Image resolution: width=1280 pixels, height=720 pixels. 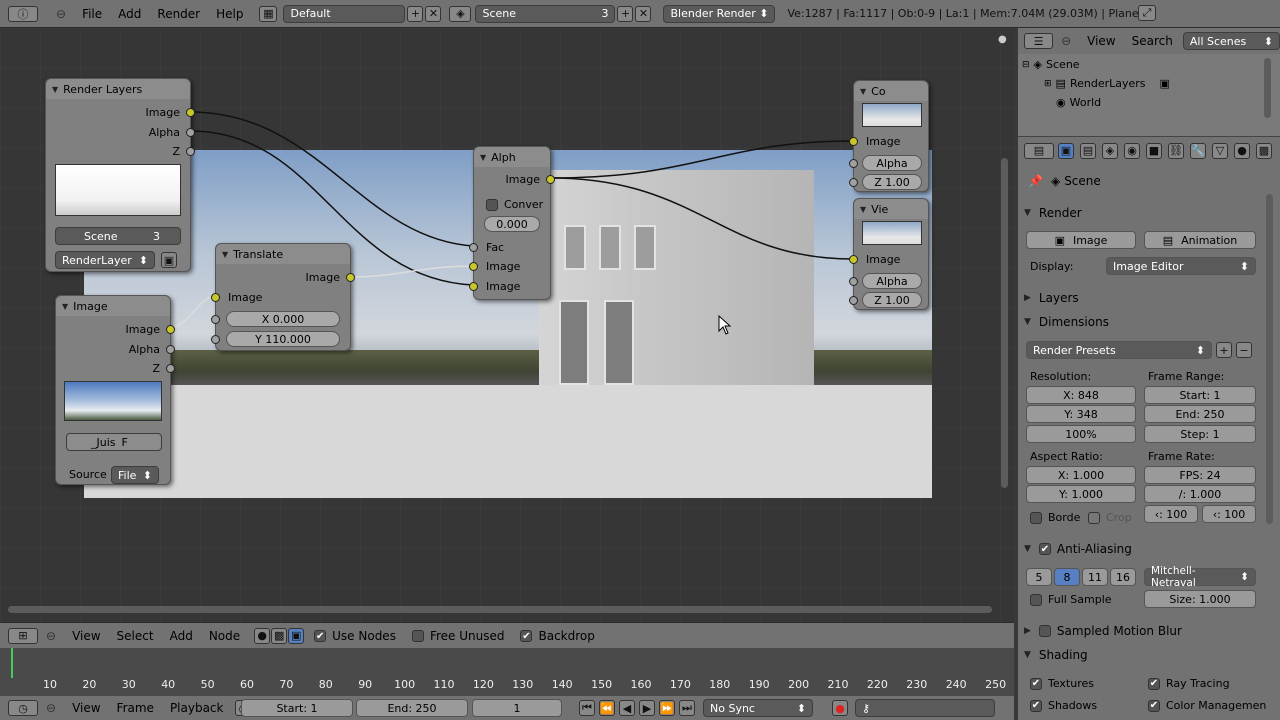 What do you see at coordinates (344, 13) in the screenshot?
I see `screen-layout-field: Default` at bounding box center [344, 13].